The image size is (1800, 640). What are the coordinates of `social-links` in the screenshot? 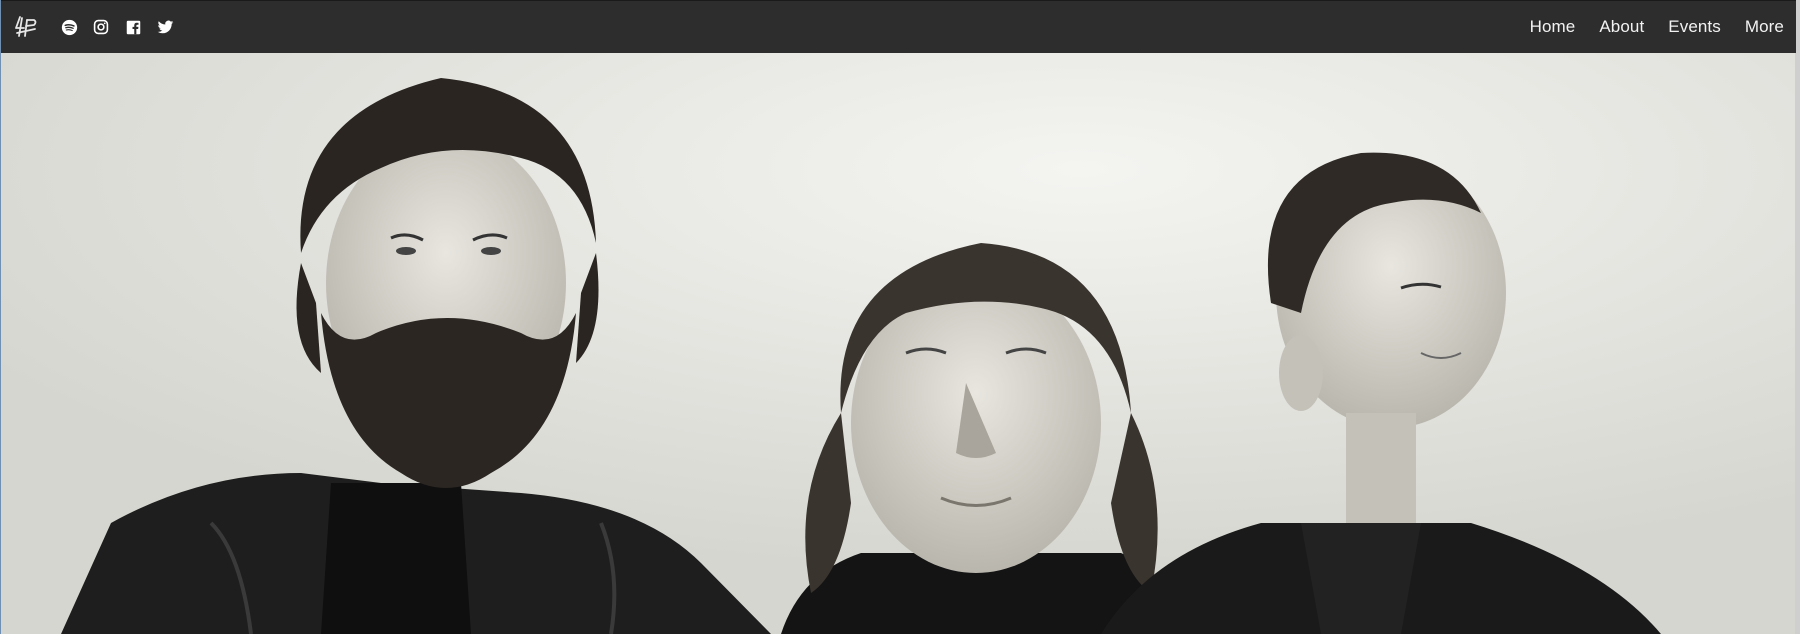 It's located at (117, 27).